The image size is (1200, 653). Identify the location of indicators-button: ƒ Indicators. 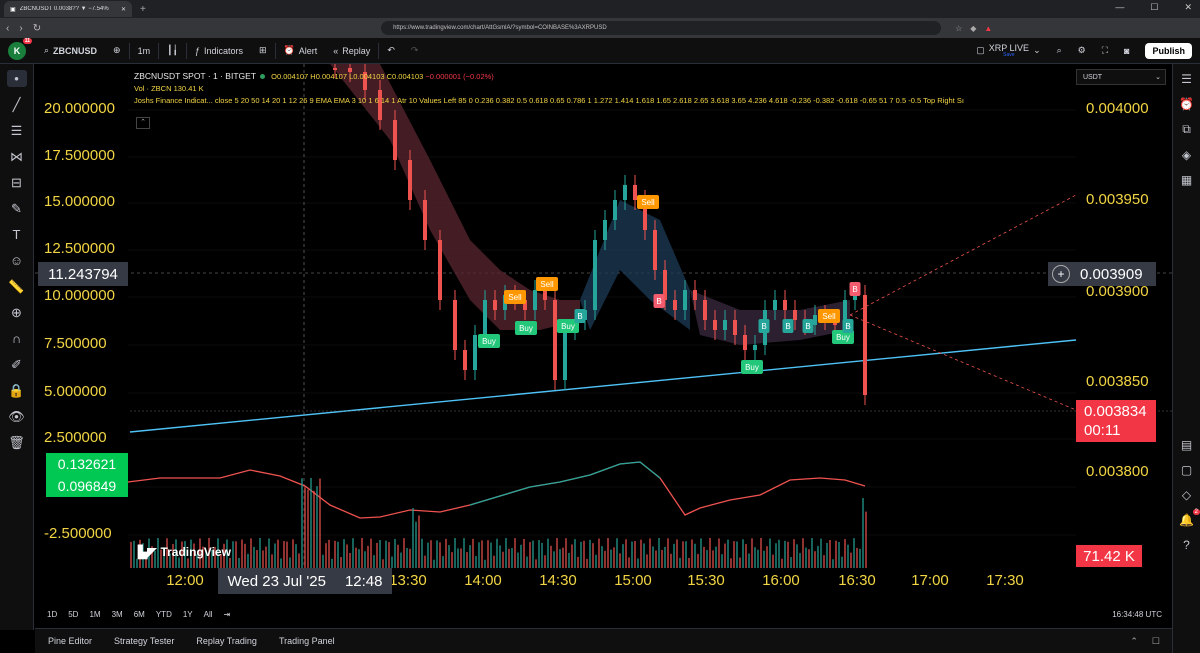
(219, 51).